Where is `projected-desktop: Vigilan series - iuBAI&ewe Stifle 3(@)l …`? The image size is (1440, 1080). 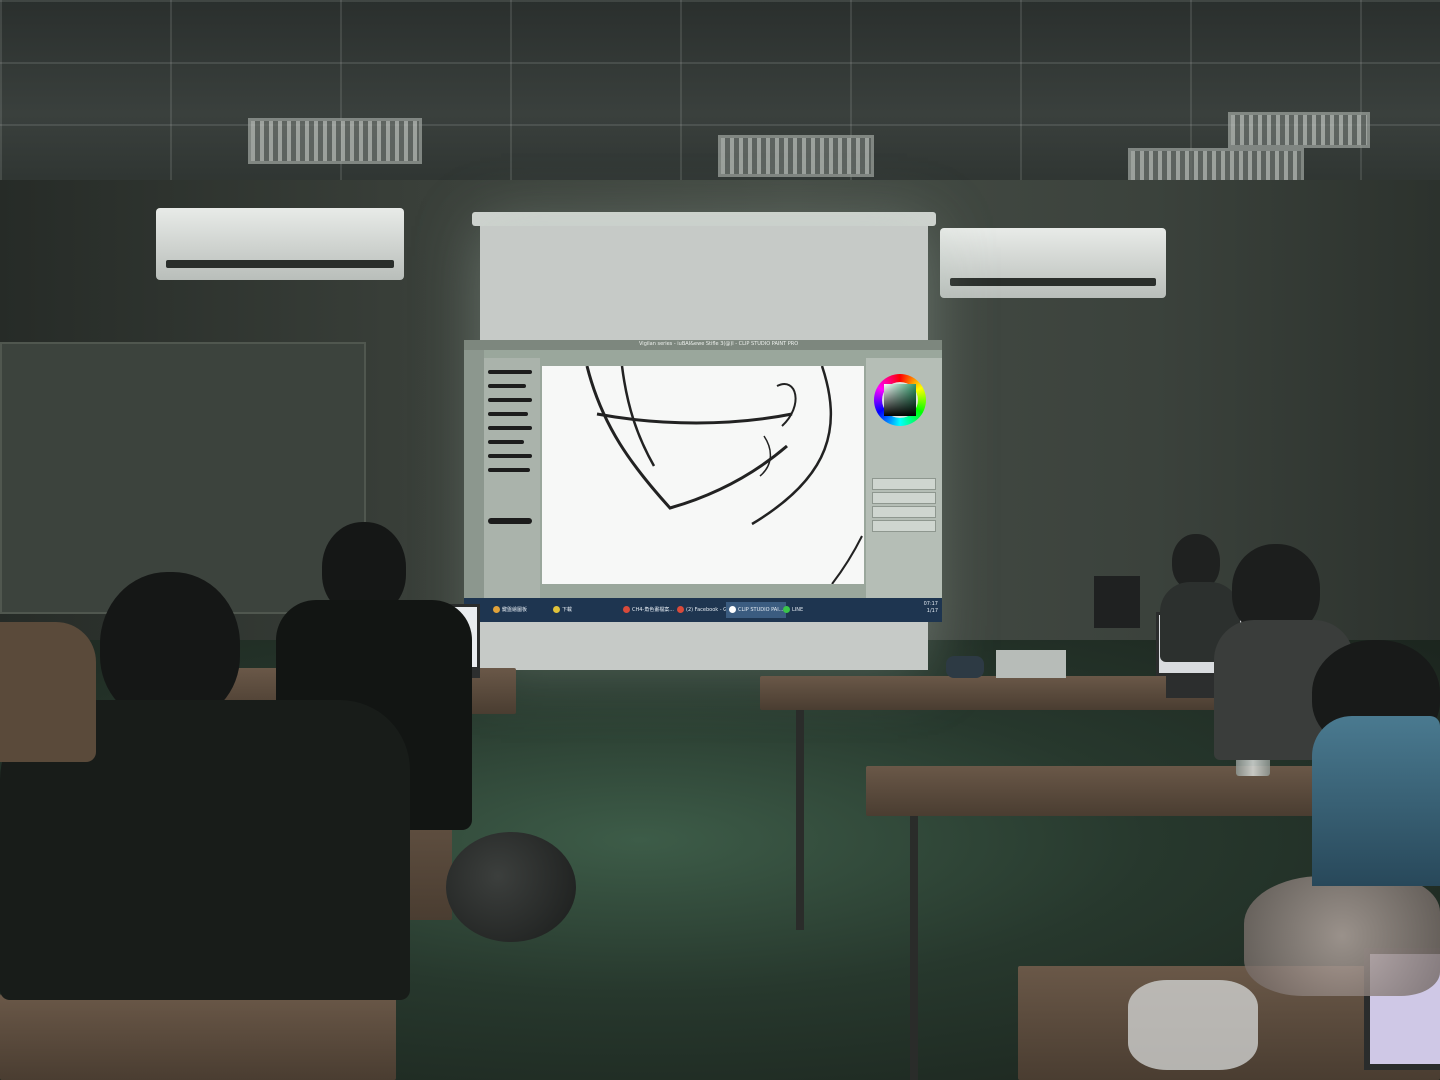 projected-desktop: Vigilan series - iuBAI&ewe Stifle 3(@)l … is located at coordinates (703, 481).